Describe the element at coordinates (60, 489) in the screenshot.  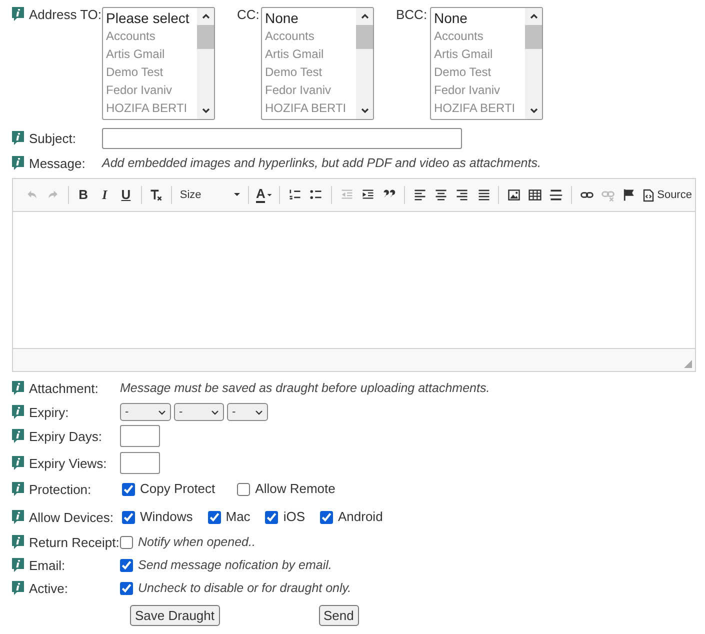
I see `field-label: Protection:` at that location.